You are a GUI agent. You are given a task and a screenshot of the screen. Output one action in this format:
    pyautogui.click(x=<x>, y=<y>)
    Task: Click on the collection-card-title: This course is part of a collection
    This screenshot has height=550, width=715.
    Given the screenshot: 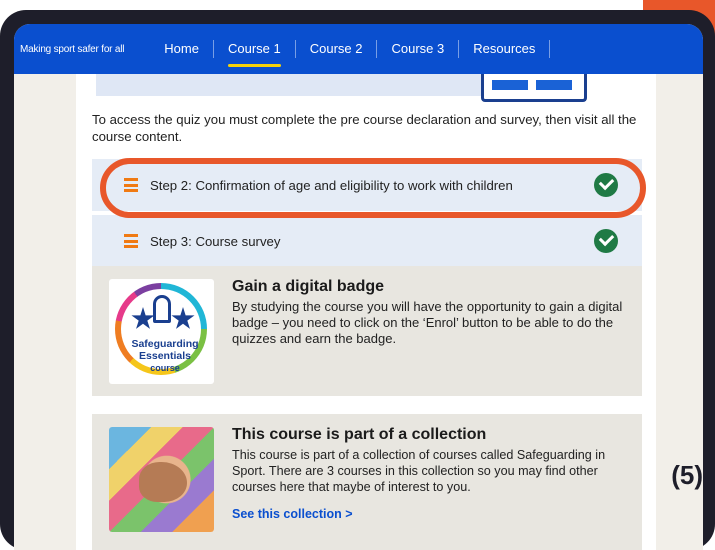 What is the action you would take?
    pyautogui.click(x=359, y=434)
    